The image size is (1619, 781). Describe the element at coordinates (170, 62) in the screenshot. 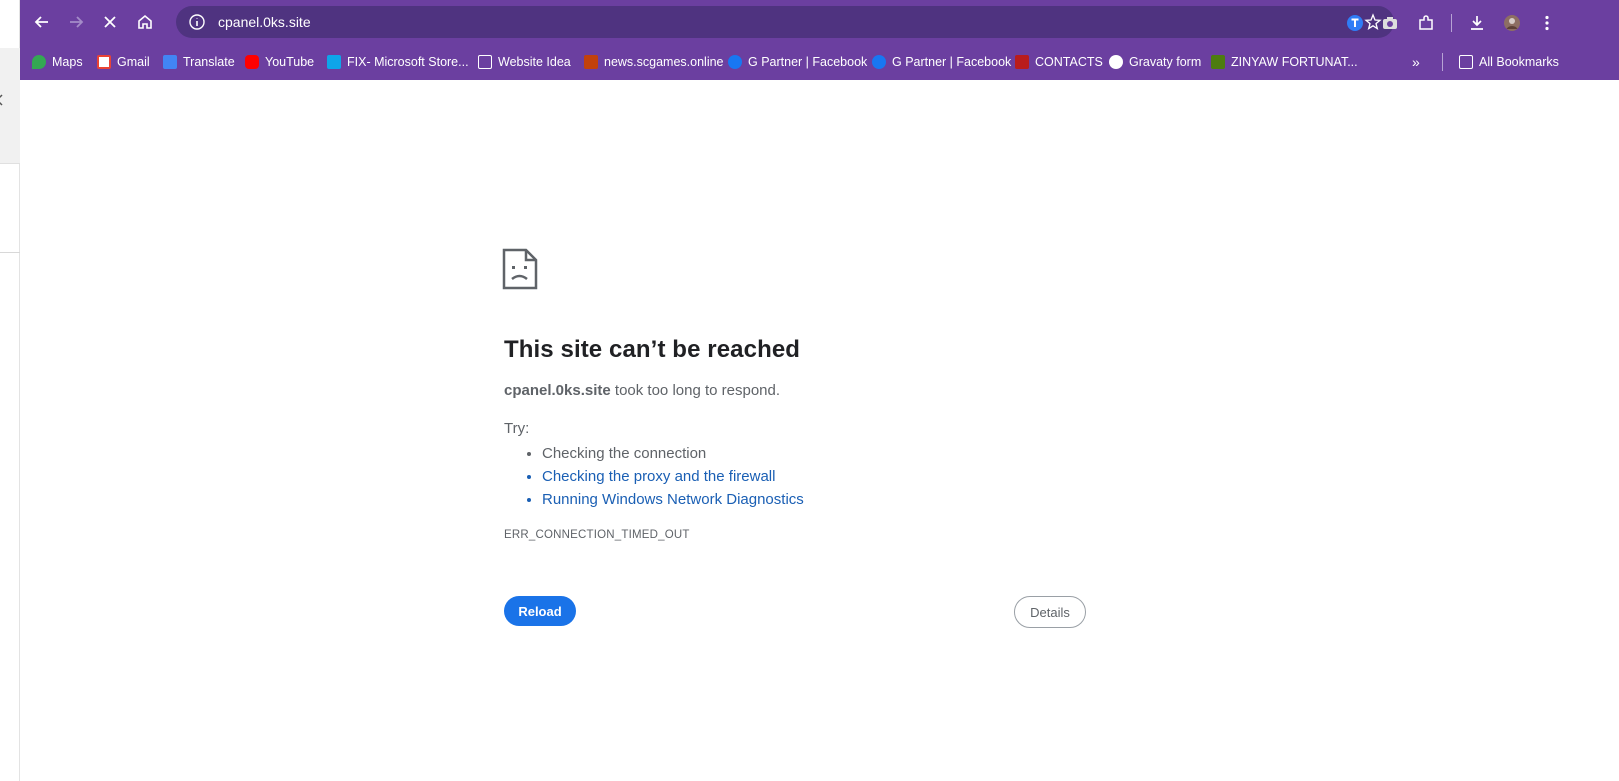

I see `translate-icon` at that location.